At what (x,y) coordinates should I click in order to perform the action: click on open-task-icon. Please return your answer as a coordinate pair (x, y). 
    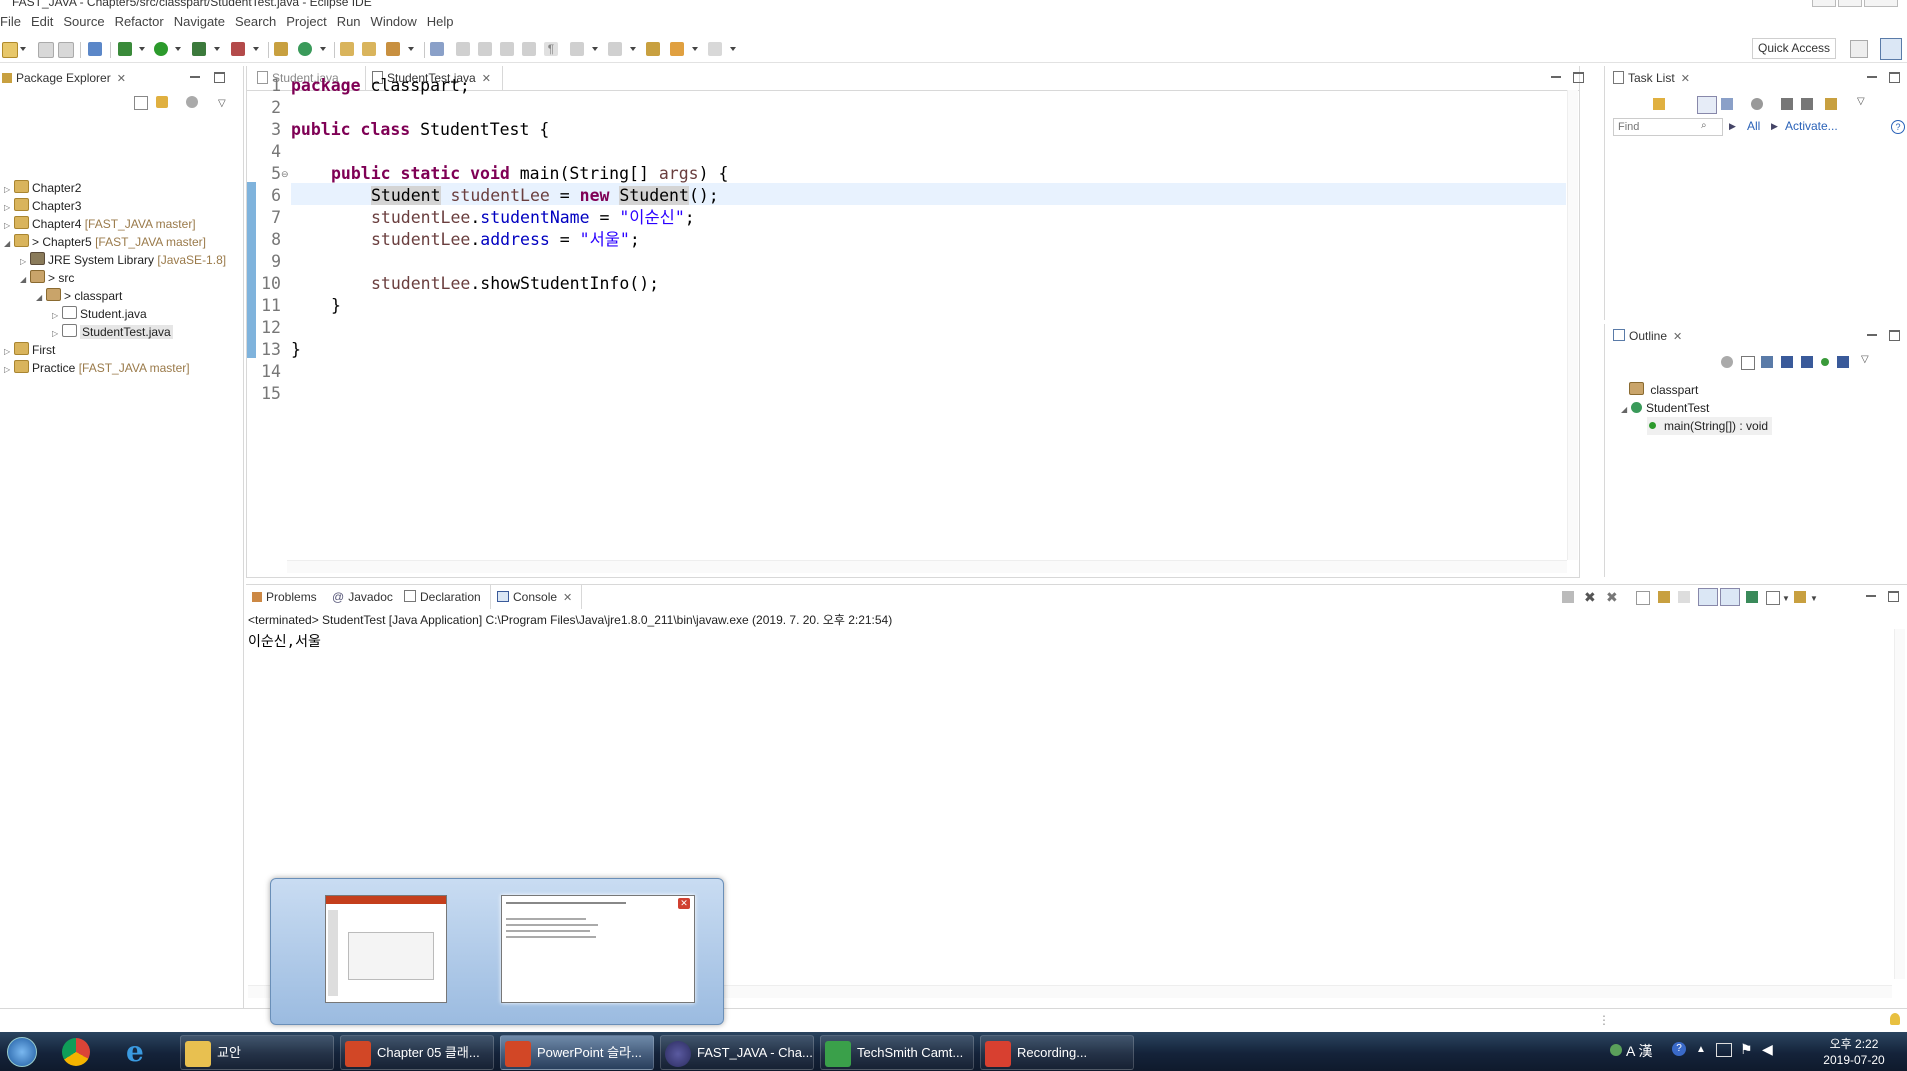
    Looking at the image, I should click on (369, 49).